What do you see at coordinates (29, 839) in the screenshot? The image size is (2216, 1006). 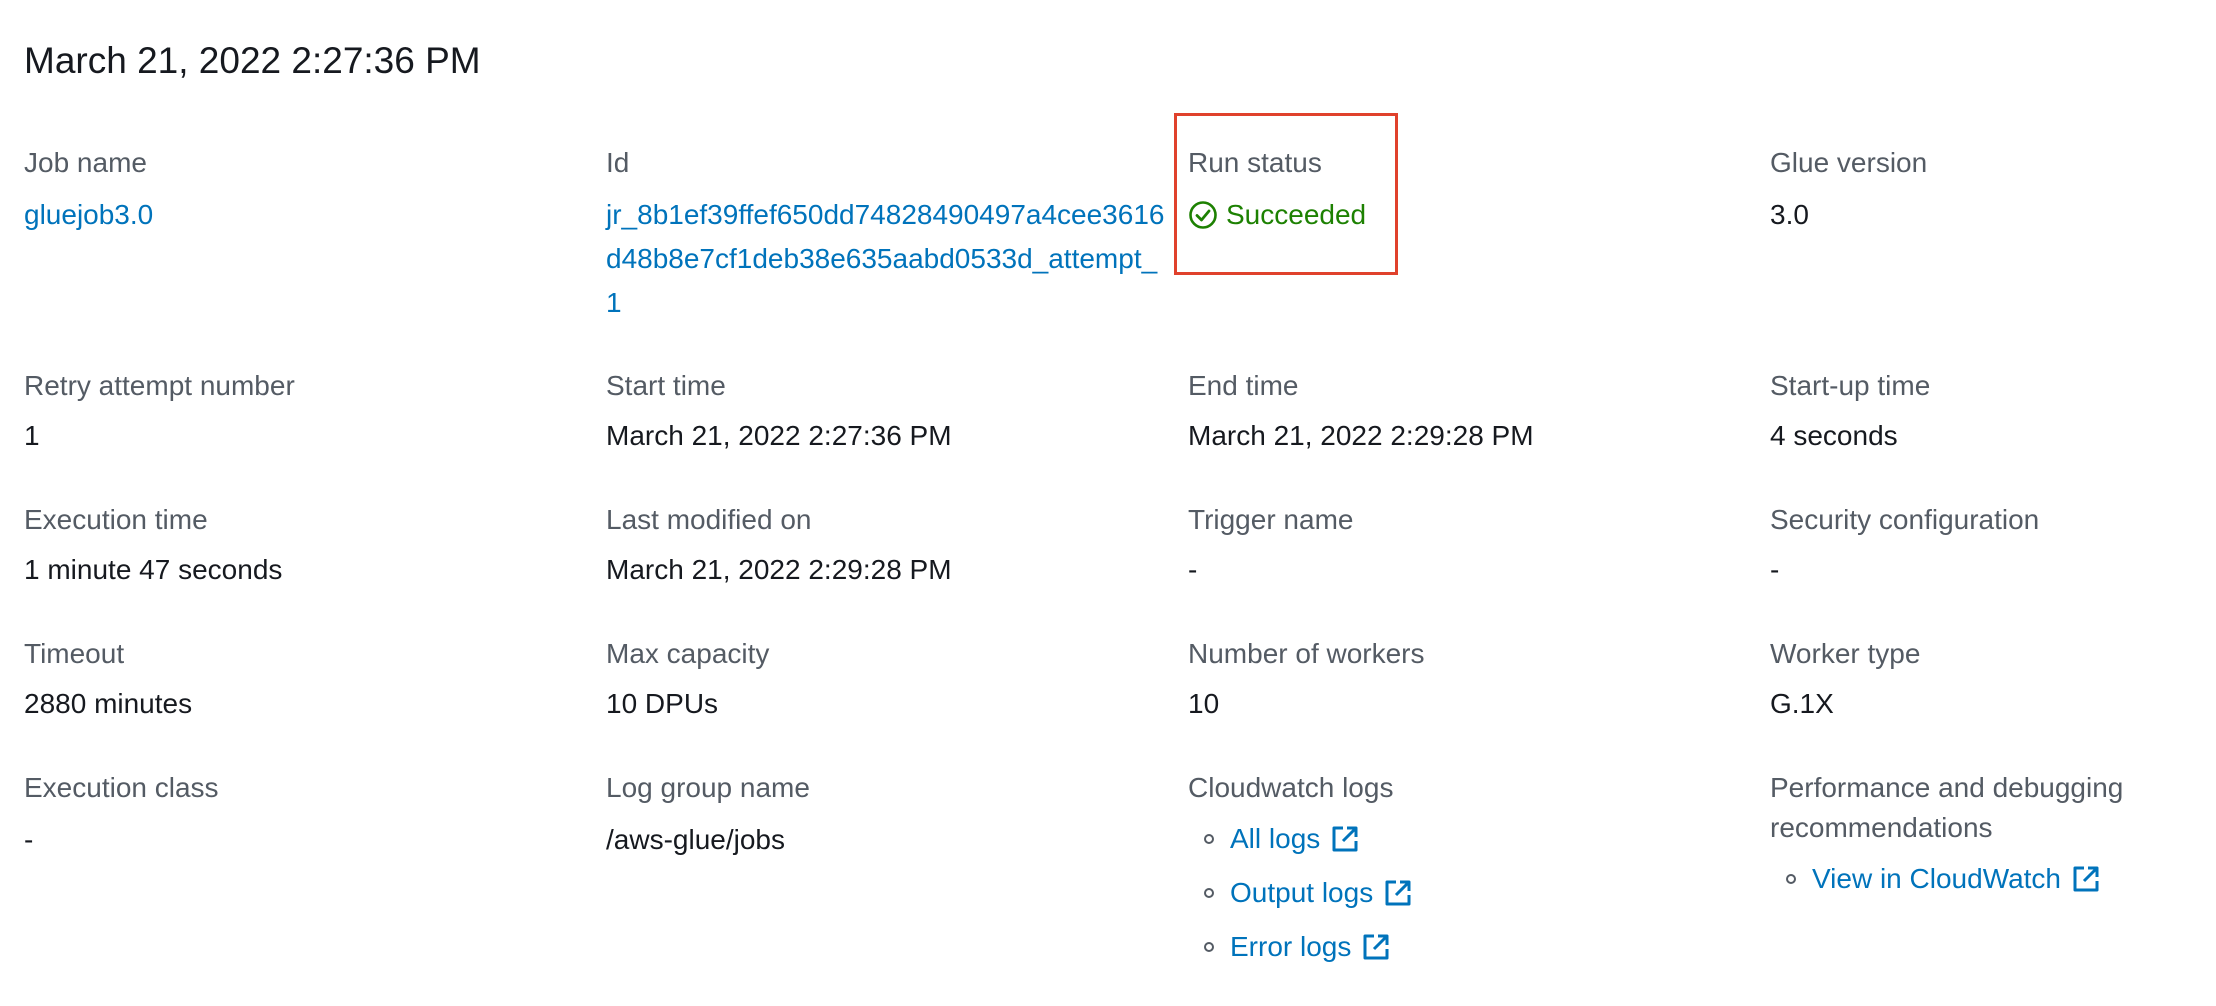 I see `execution-class-value: -` at bounding box center [29, 839].